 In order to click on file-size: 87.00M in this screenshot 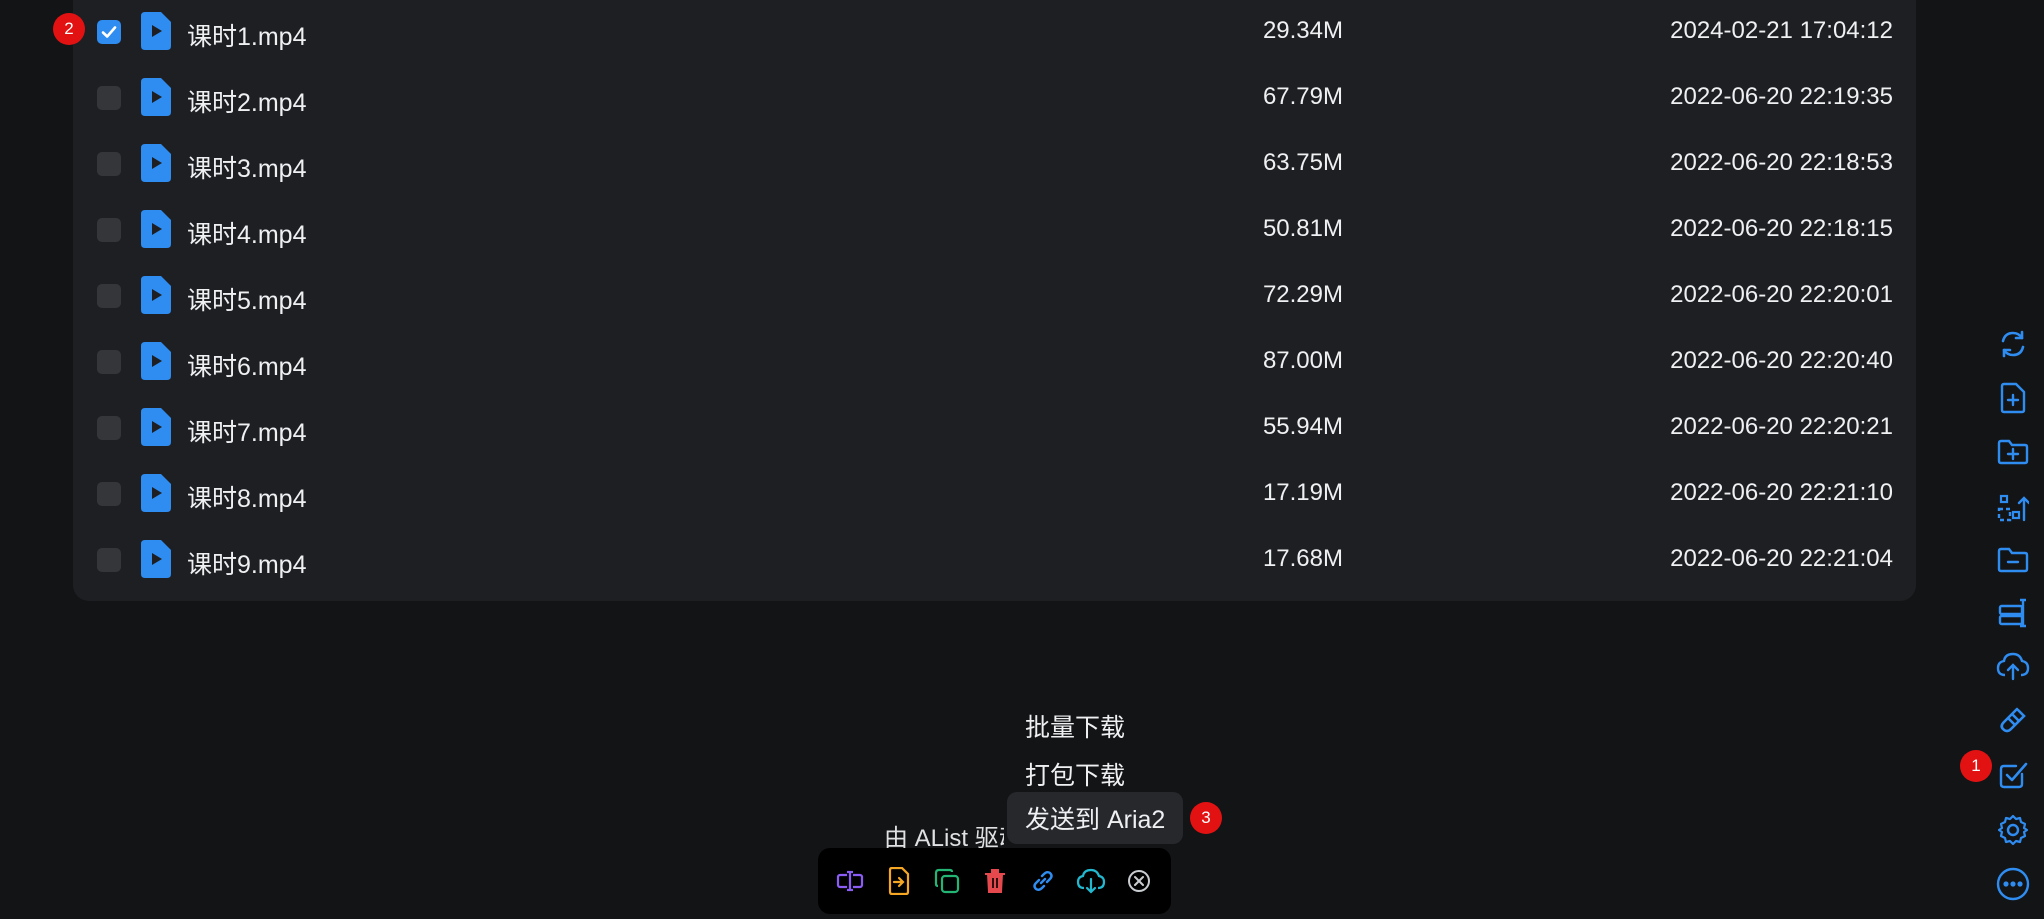, I will do `click(1302, 360)`.